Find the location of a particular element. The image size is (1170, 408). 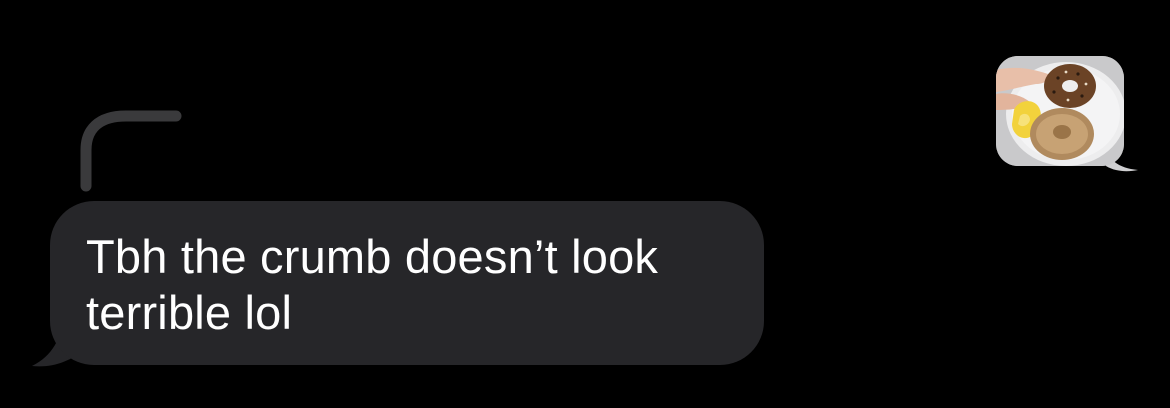

photo-bagel-icon is located at coordinates (1060, 111).